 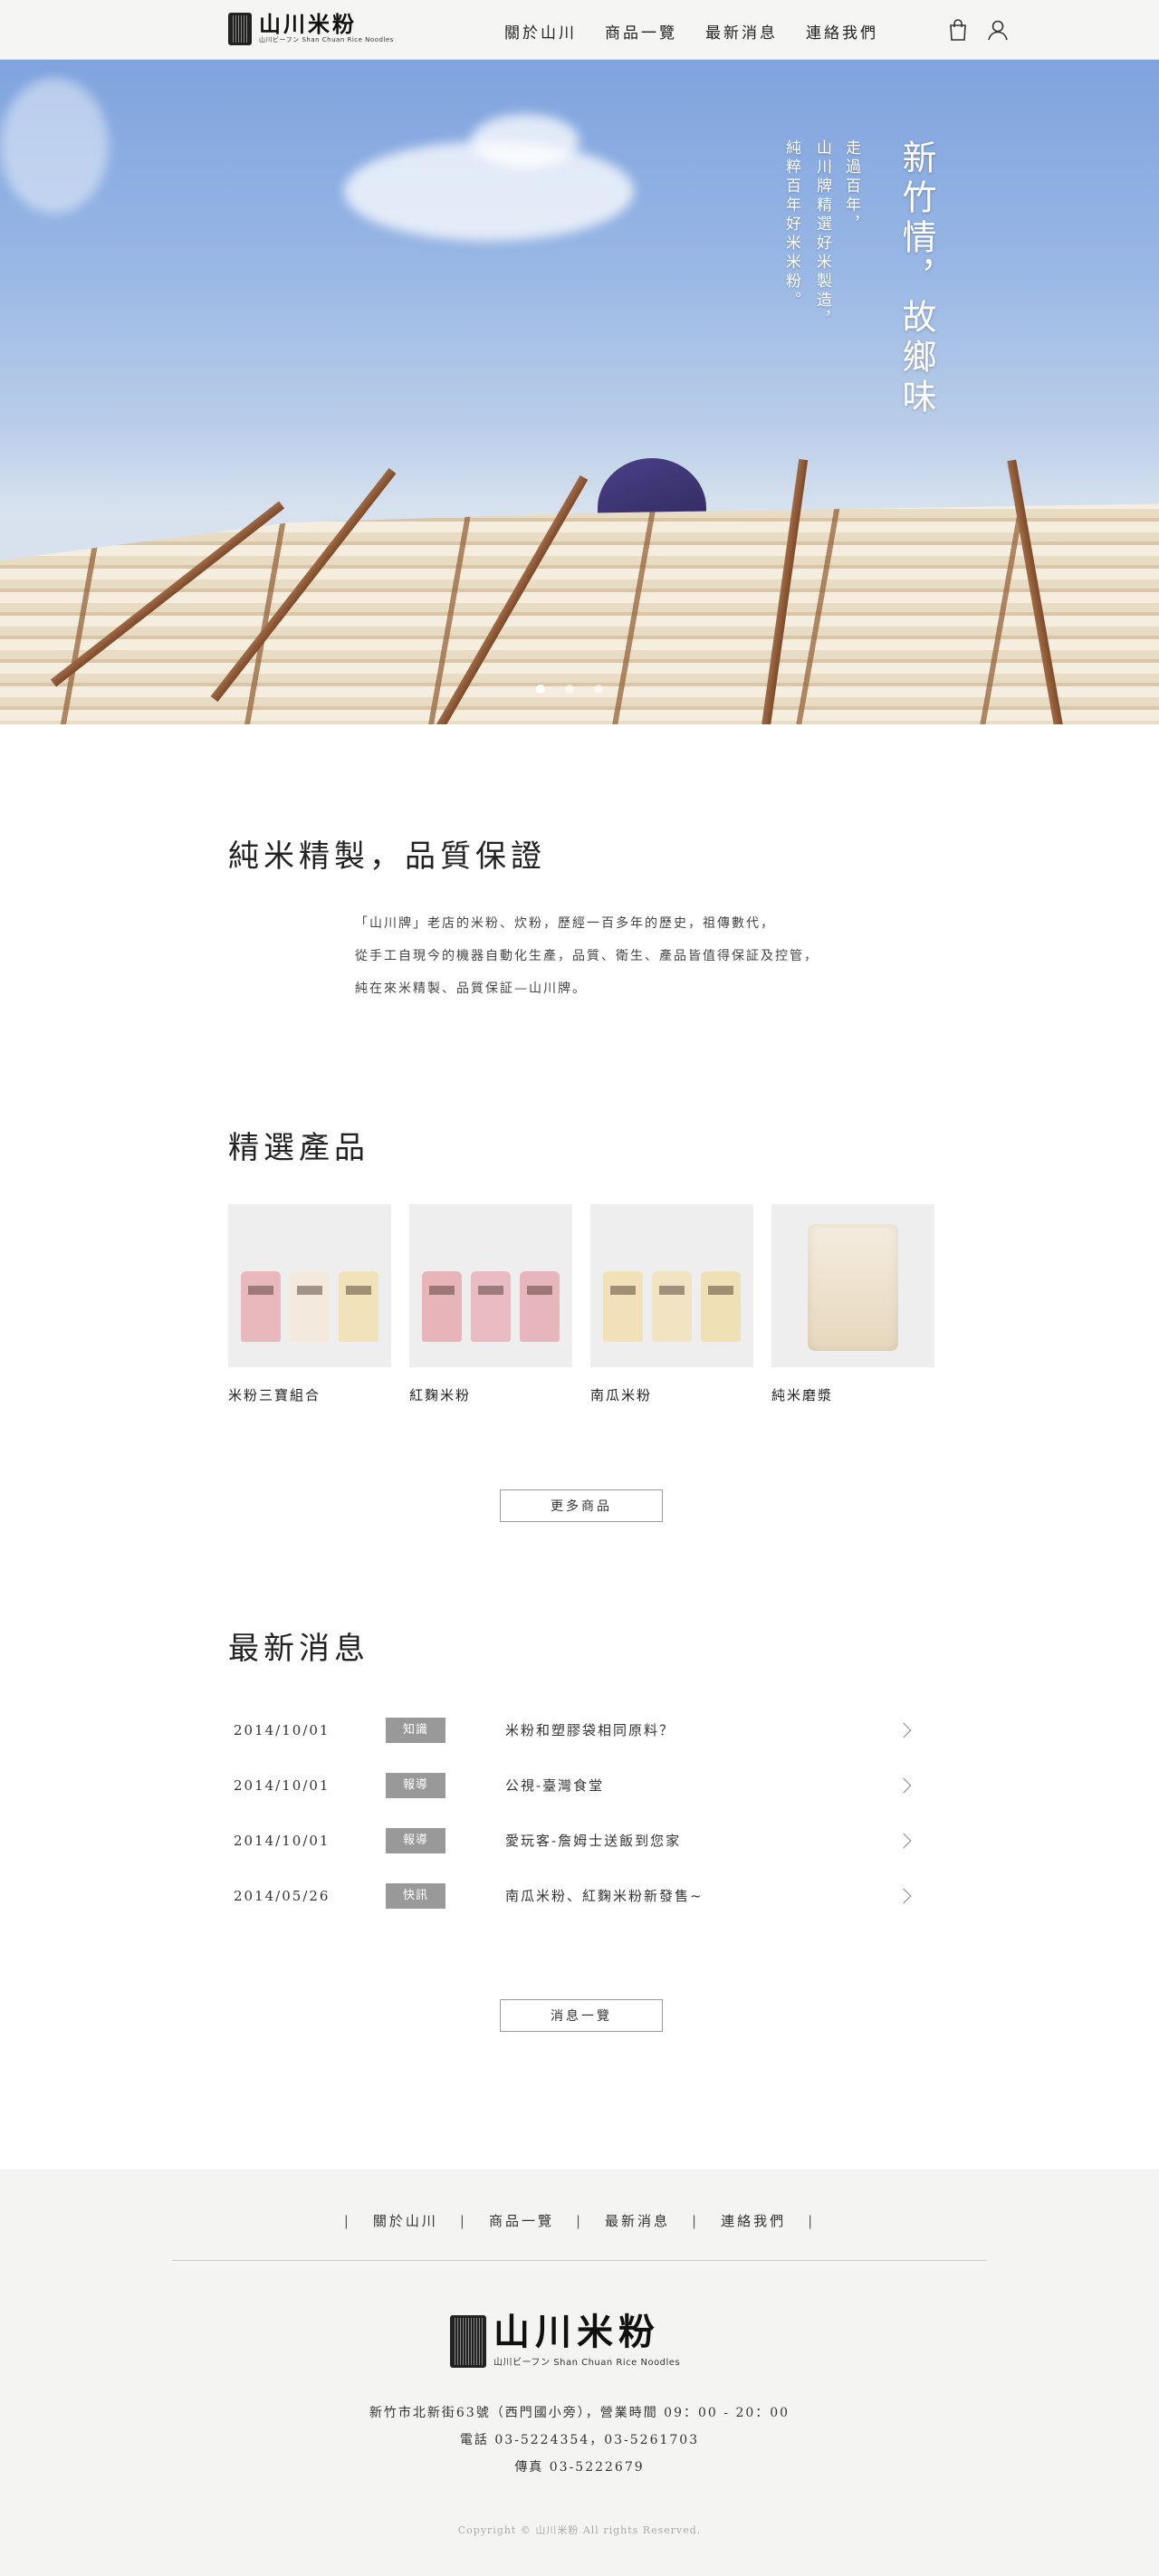 I want to click on product-card: 米粉三寶組合, so click(x=309, y=1304).